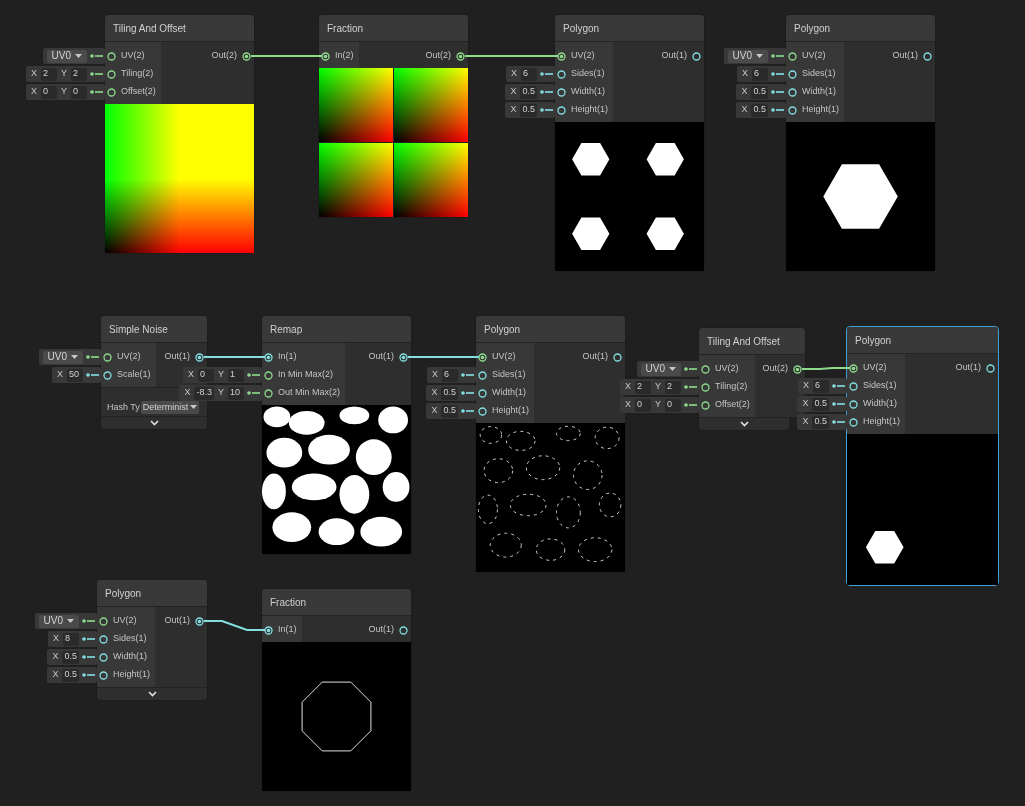 This screenshot has width=1025, height=806. Describe the element at coordinates (123, 407) in the screenshot. I see `setting-label: Hash Ty` at that location.